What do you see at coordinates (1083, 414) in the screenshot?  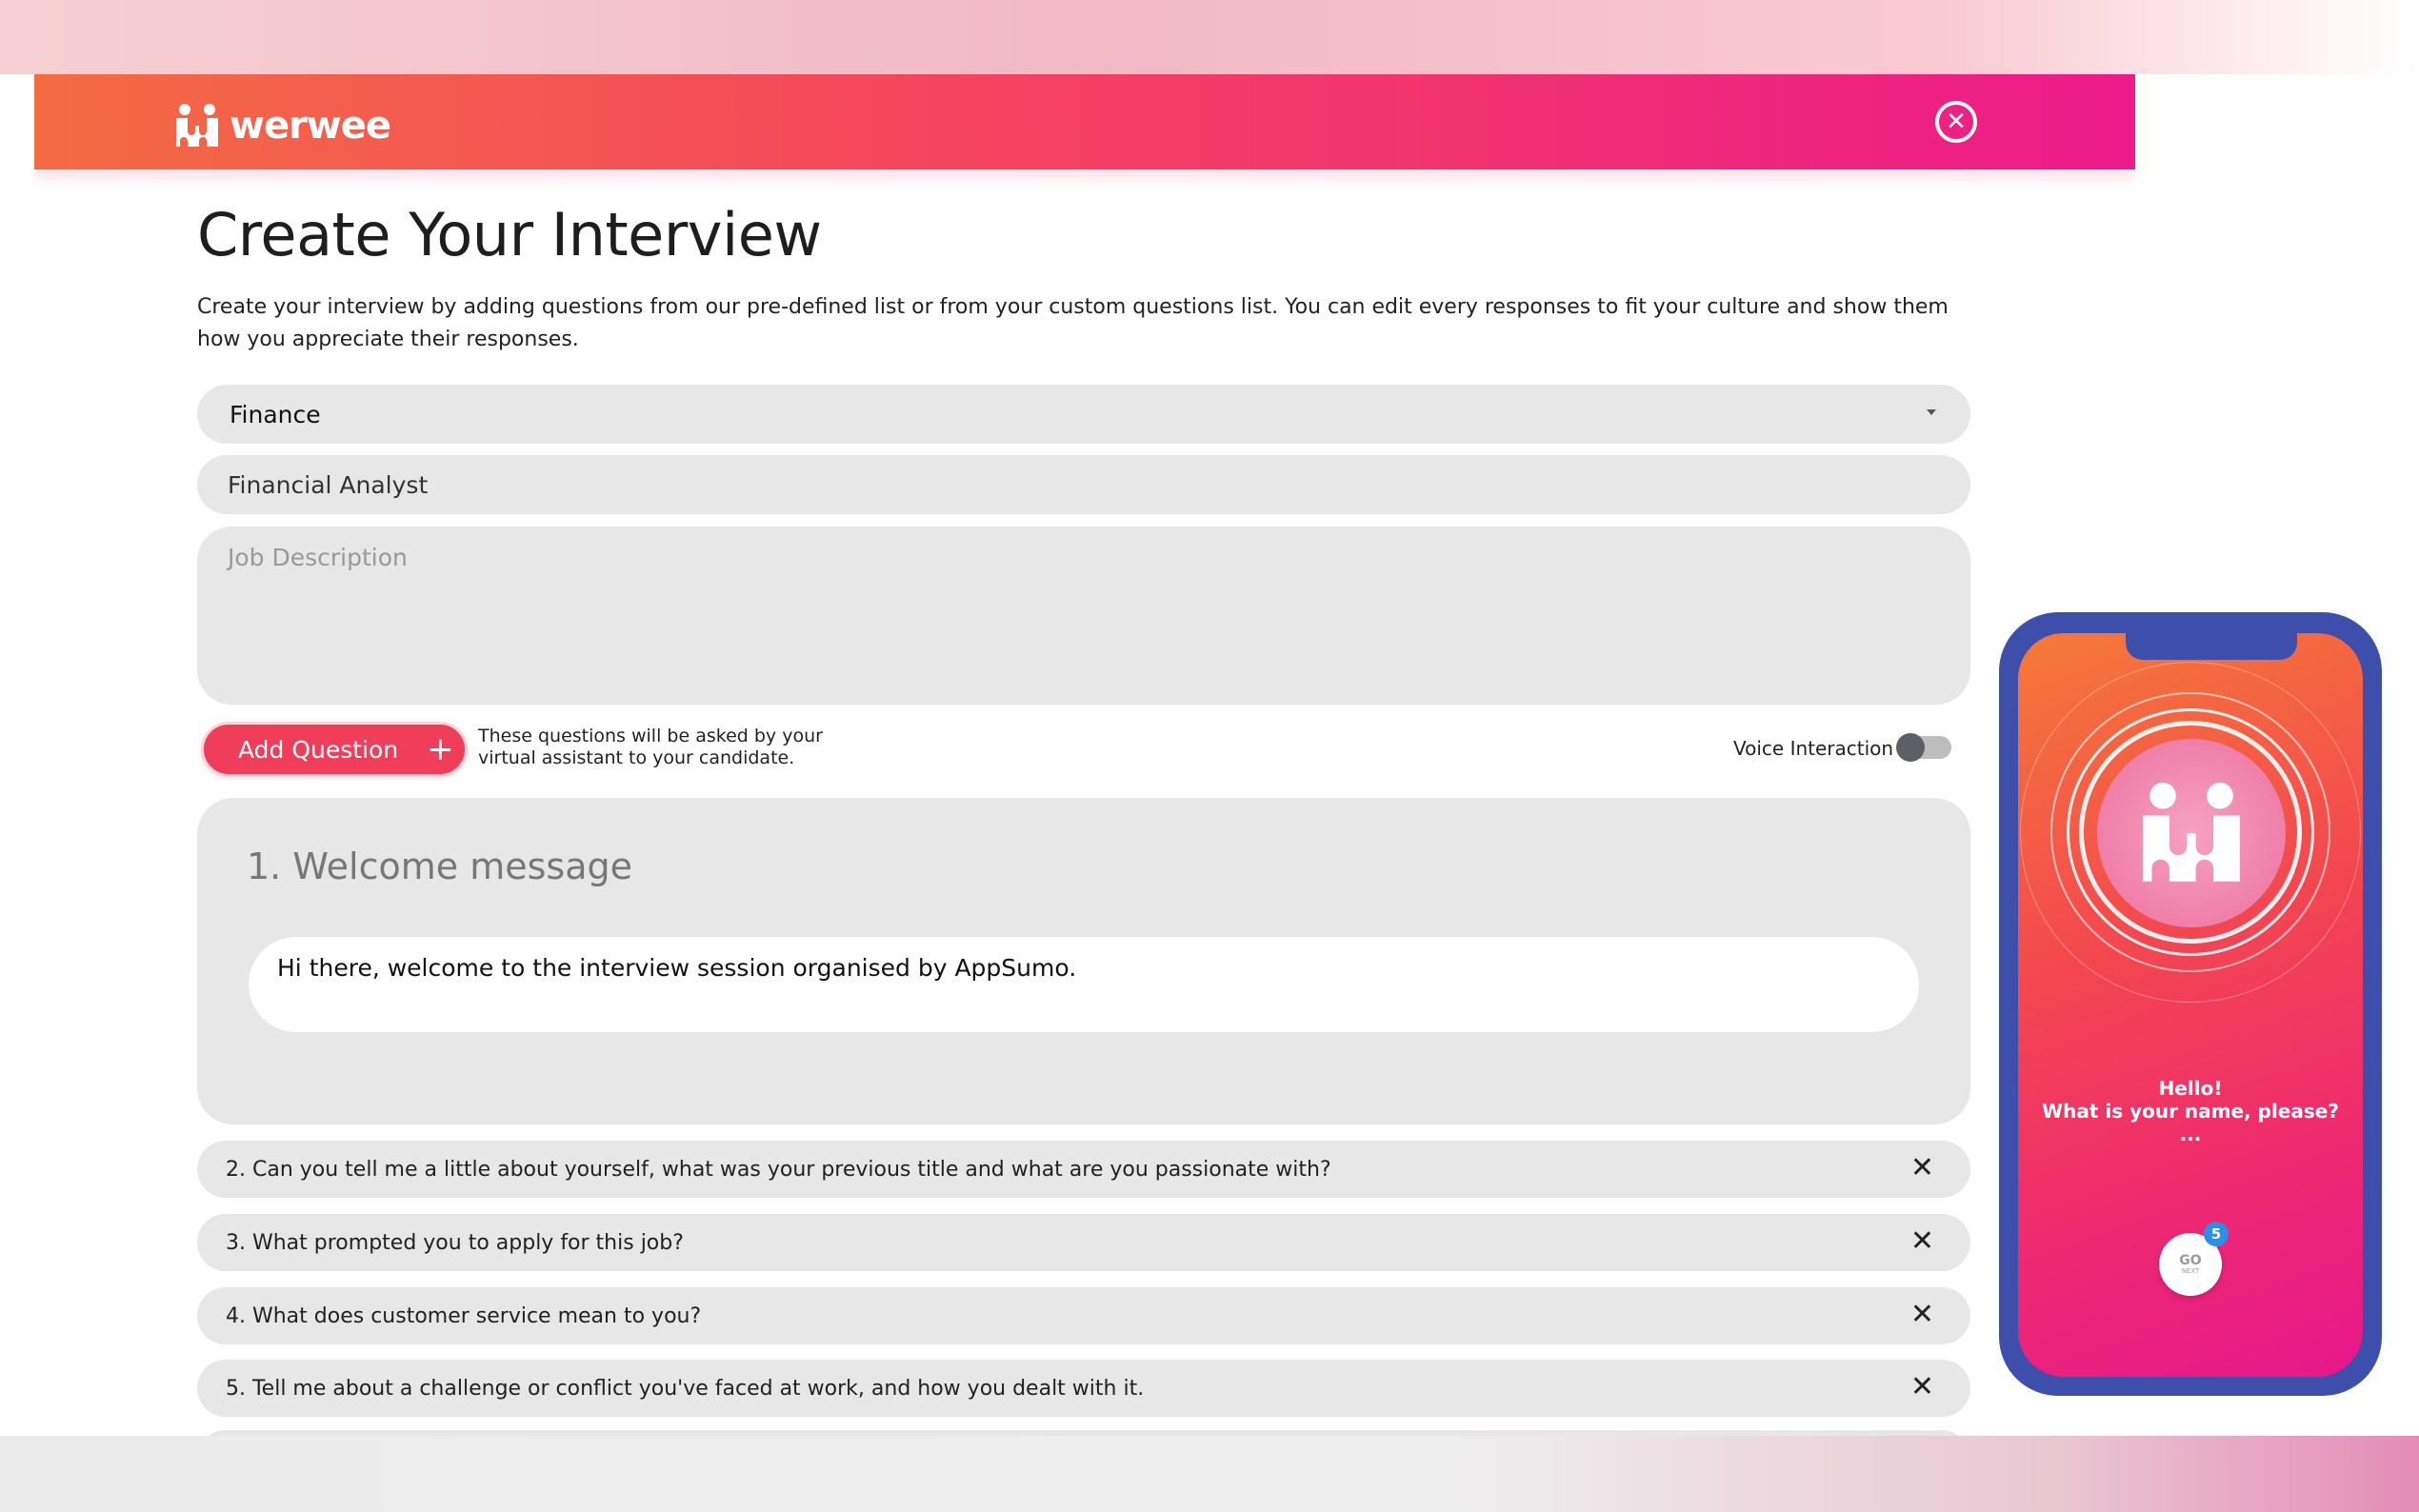 I see `category-select: Finance` at bounding box center [1083, 414].